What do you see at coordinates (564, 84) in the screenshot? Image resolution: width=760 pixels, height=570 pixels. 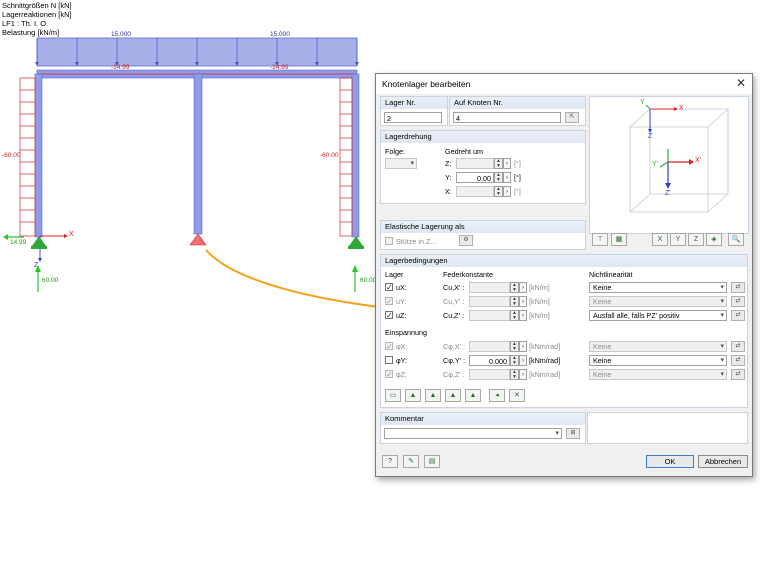 I see `dialog-titlebar: Knotenlager bearbeiten ✕` at bounding box center [564, 84].